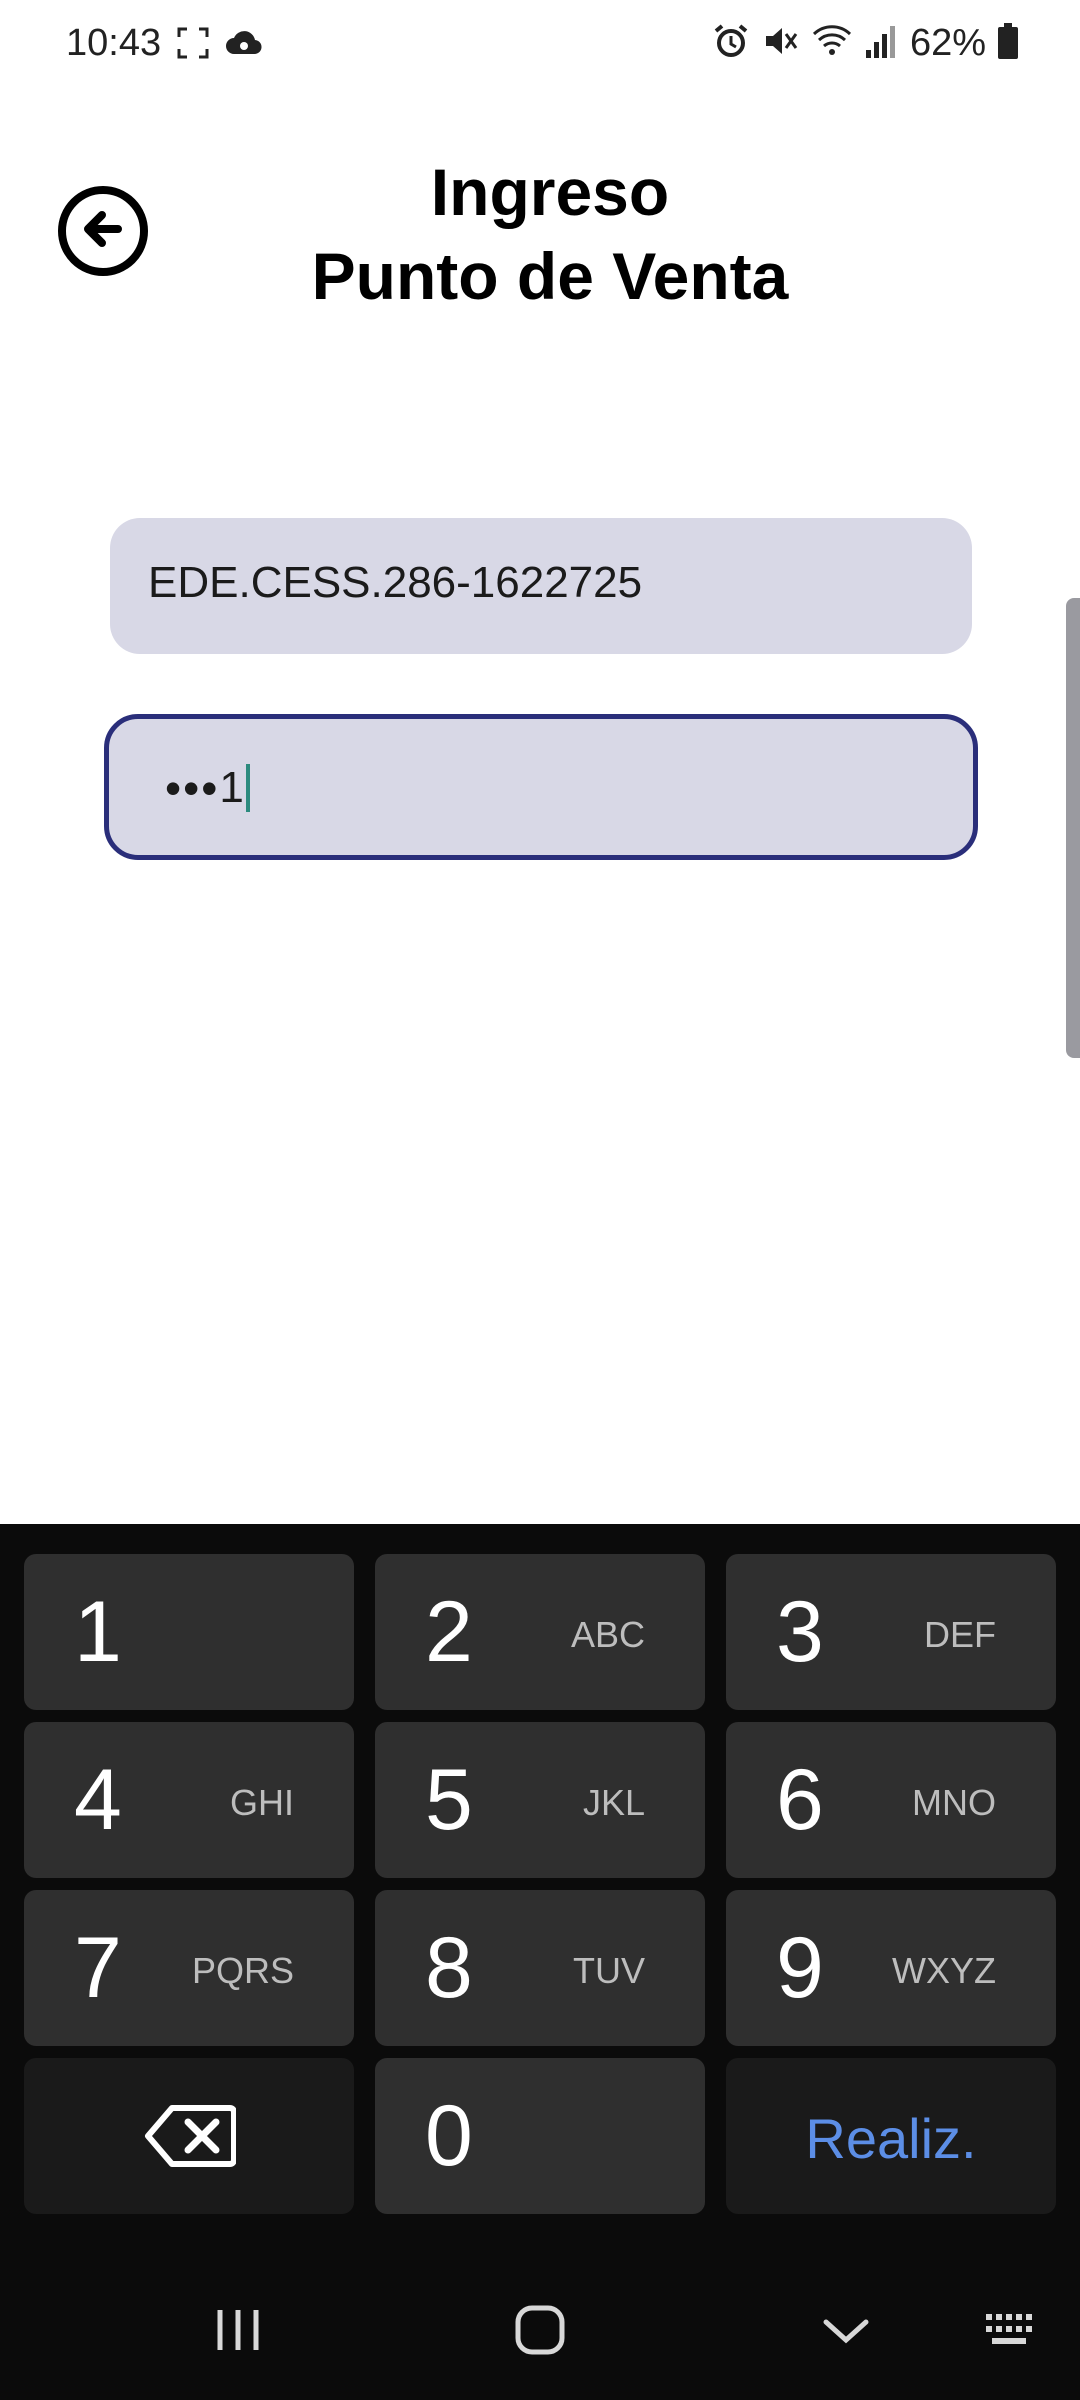 The height and width of the screenshot is (2400, 1080). I want to click on page-title: Ingreso Punto de Venta, so click(550, 234).